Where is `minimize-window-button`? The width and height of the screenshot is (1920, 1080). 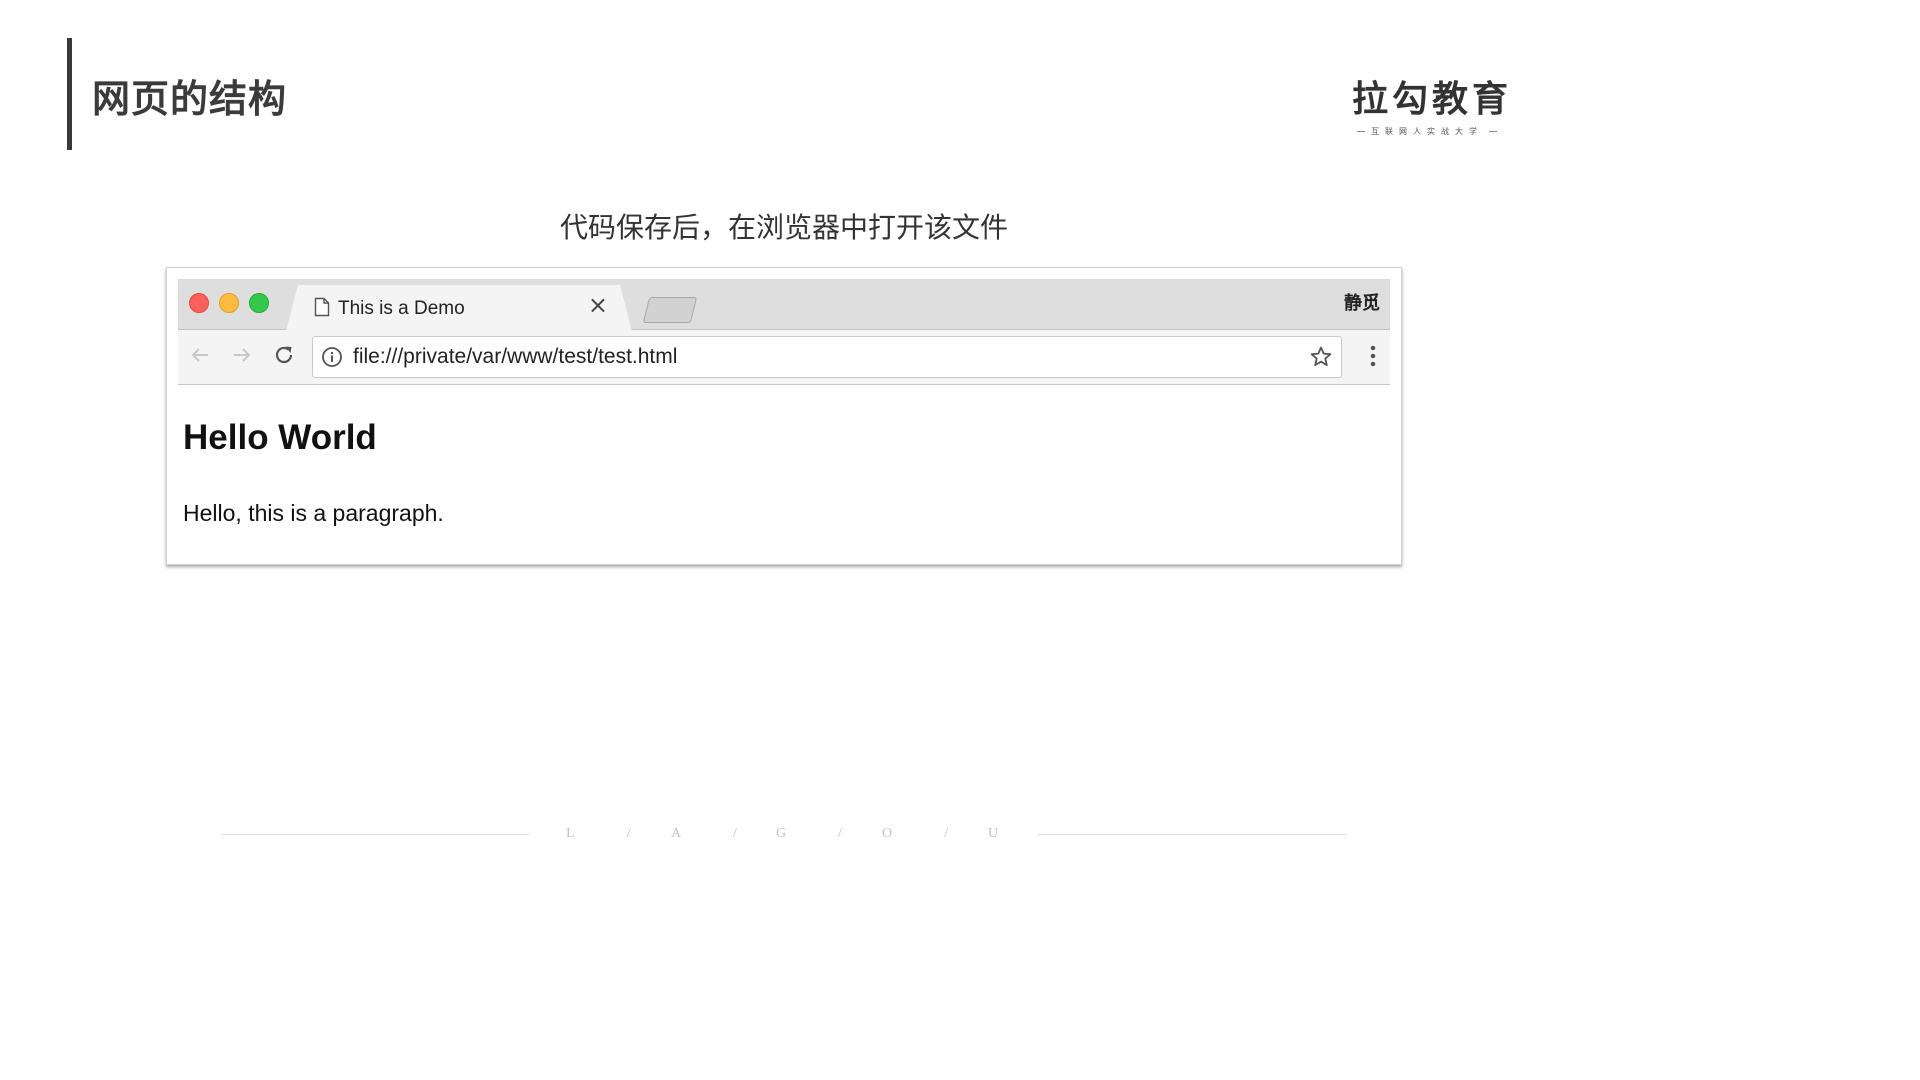 minimize-window-button is located at coordinates (229, 303).